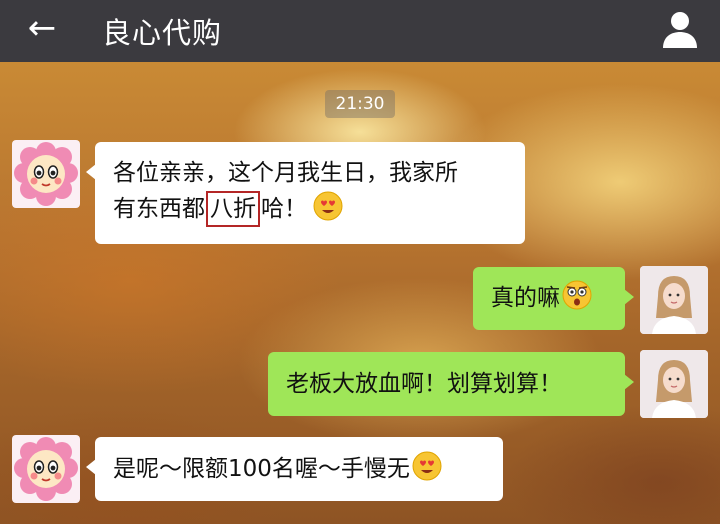  What do you see at coordinates (233, 209) in the screenshot?
I see `highlighted-discount: 八折` at bounding box center [233, 209].